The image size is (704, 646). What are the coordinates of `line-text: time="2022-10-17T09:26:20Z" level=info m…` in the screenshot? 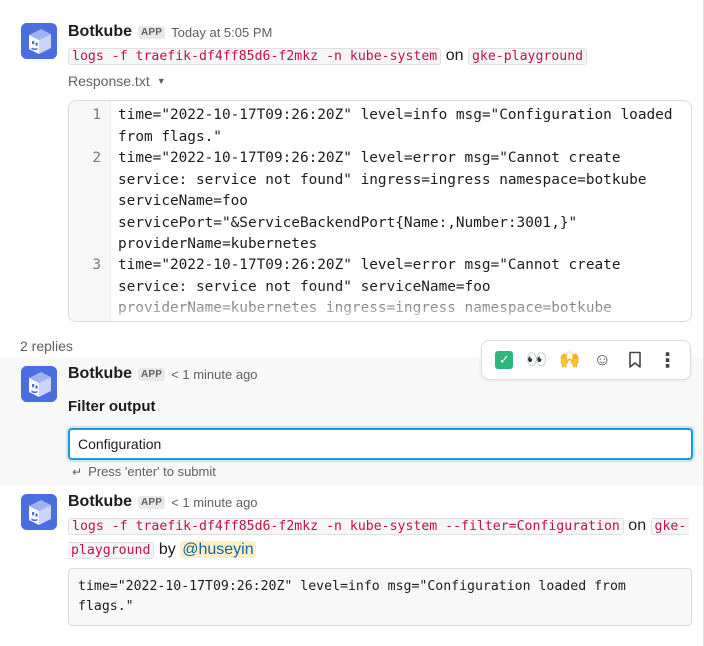 It's located at (400, 126).